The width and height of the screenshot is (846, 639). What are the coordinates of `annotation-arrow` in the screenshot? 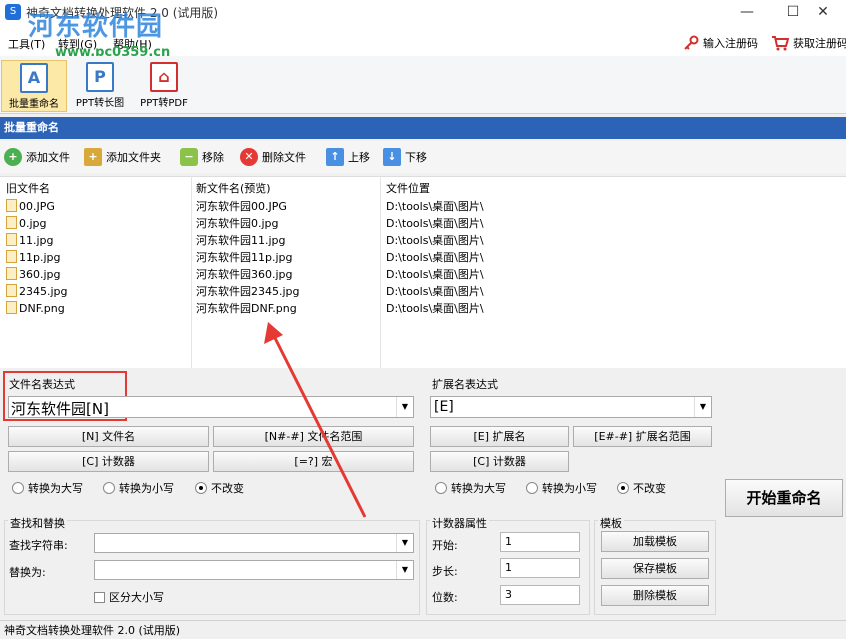 It's located at (315, 420).